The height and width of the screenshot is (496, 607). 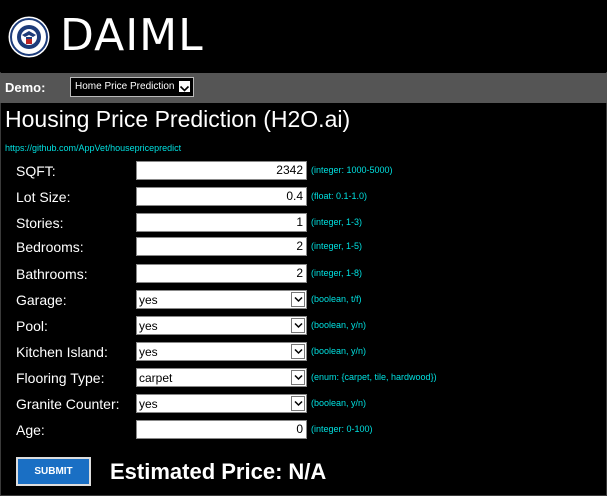 What do you see at coordinates (337, 246) in the screenshot?
I see `bedrooms-hint: (integer, 1-5)` at bounding box center [337, 246].